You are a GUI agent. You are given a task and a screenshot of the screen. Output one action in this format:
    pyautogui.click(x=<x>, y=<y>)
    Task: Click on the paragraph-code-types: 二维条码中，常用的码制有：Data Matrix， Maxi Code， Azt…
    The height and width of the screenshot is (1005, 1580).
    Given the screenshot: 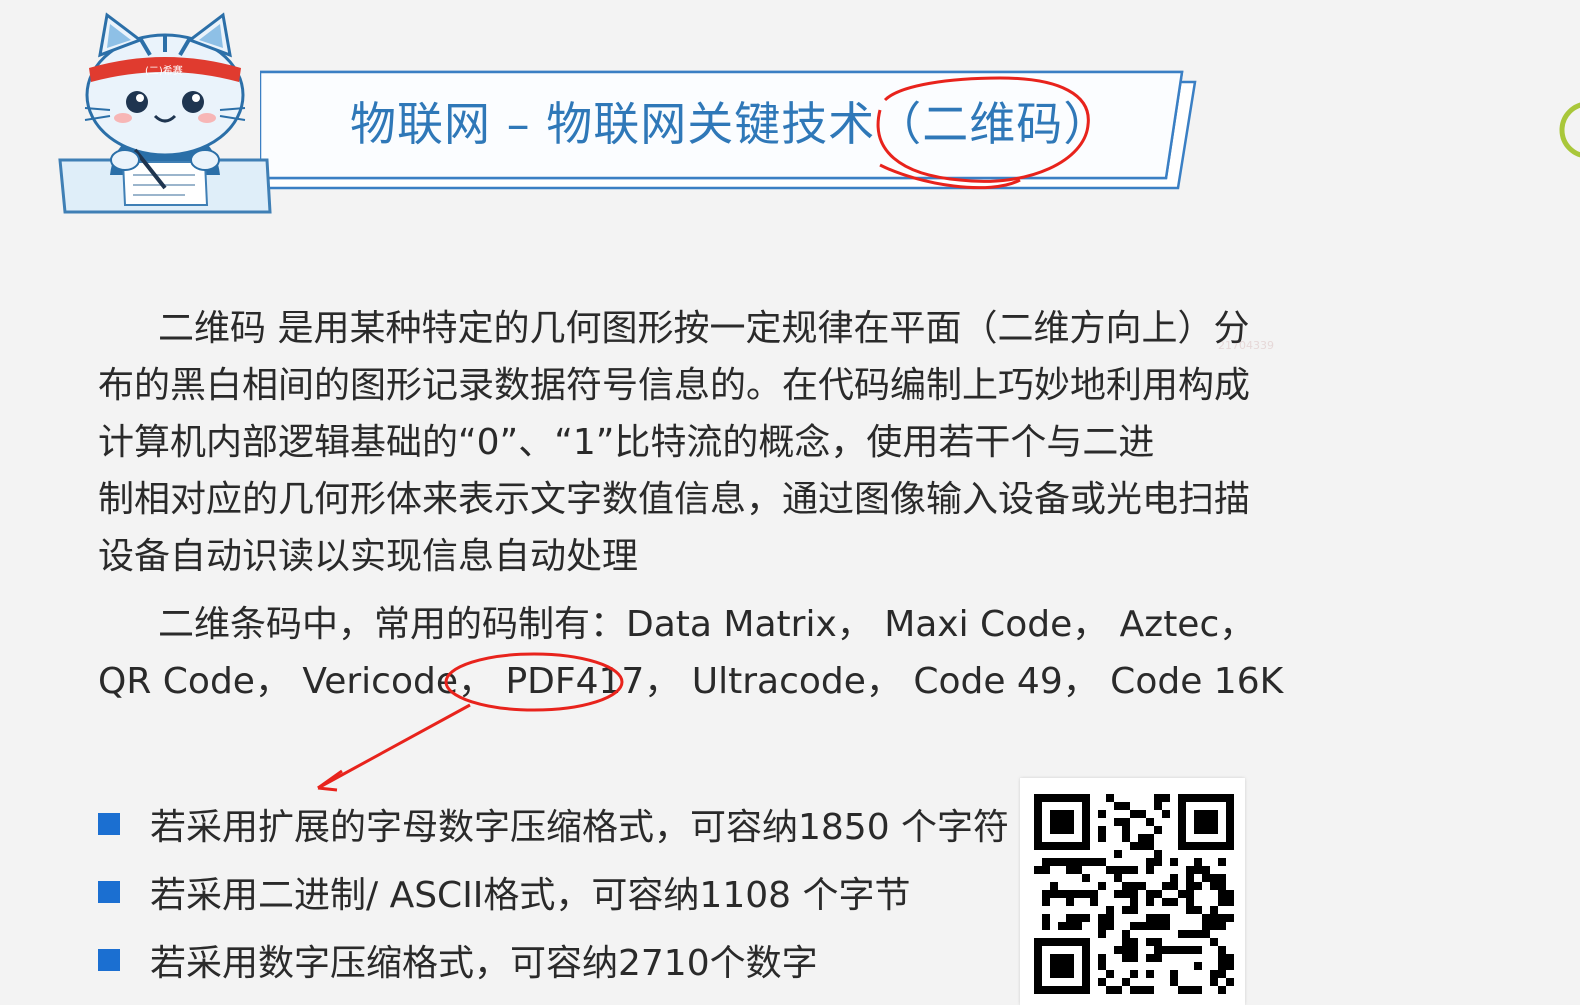 What is the action you would take?
    pyautogui.click(x=691, y=653)
    